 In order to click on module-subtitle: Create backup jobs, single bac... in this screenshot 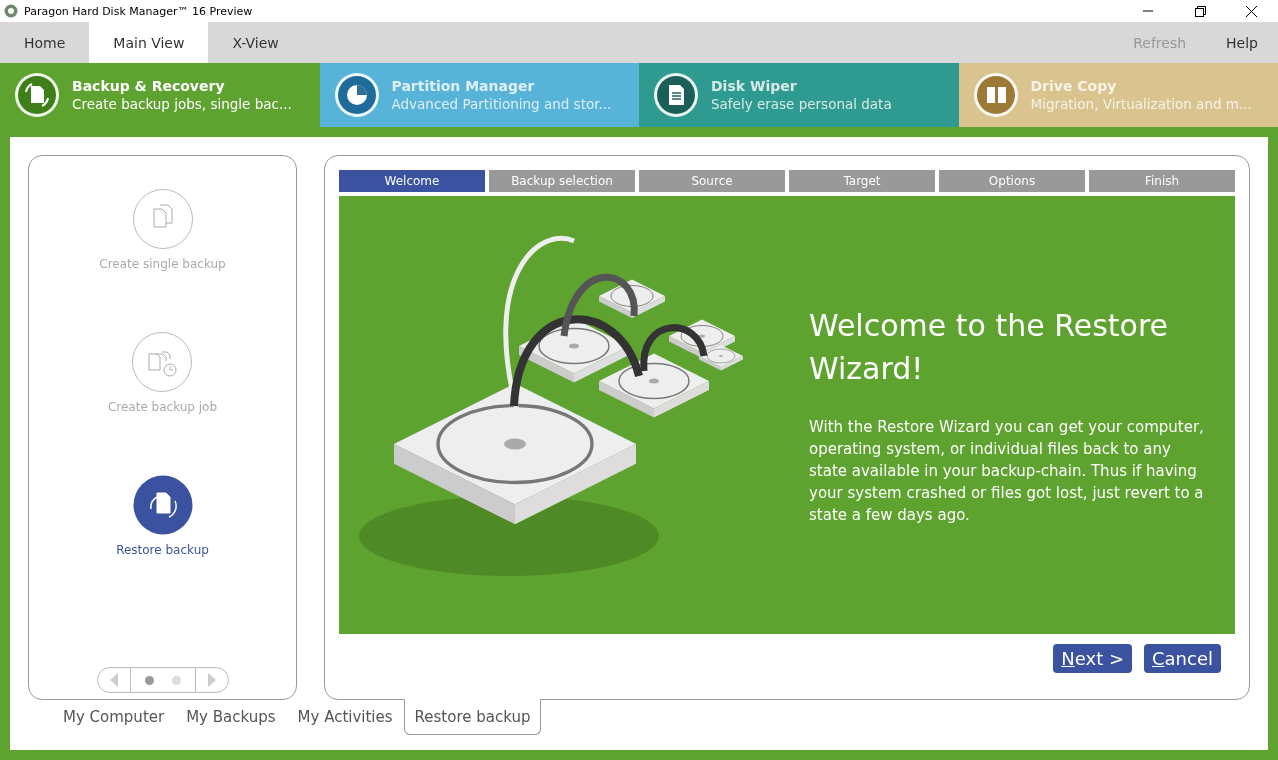, I will do `click(182, 104)`.